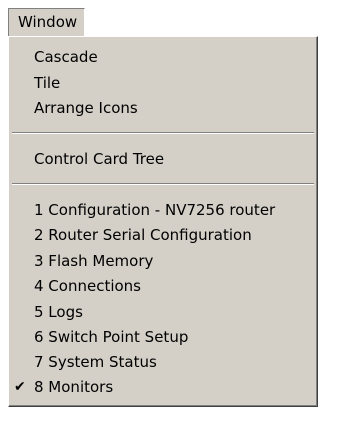 This screenshot has height=426, width=344. Describe the element at coordinates (66, 57) in the screenshot. I see `menu-item-label: Cascade` at that location.